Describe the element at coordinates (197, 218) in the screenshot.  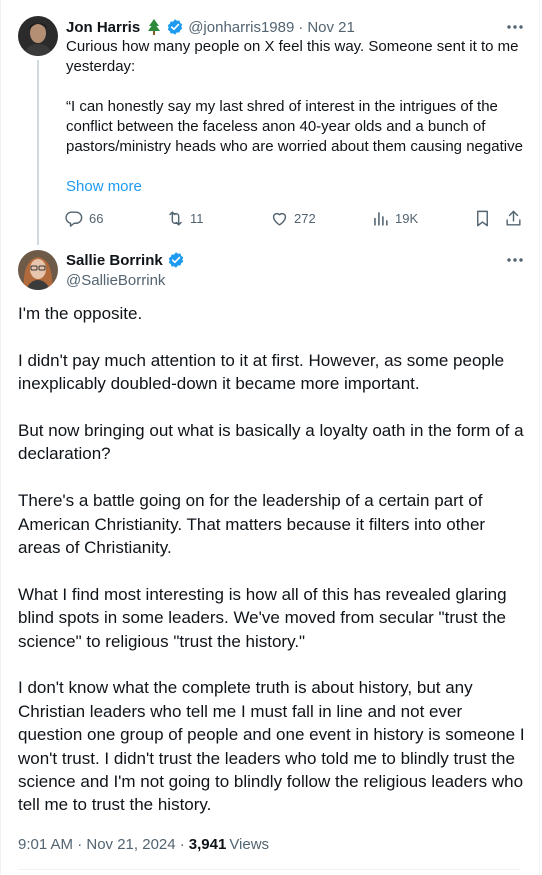
I see `repost-count: 11` at that location.